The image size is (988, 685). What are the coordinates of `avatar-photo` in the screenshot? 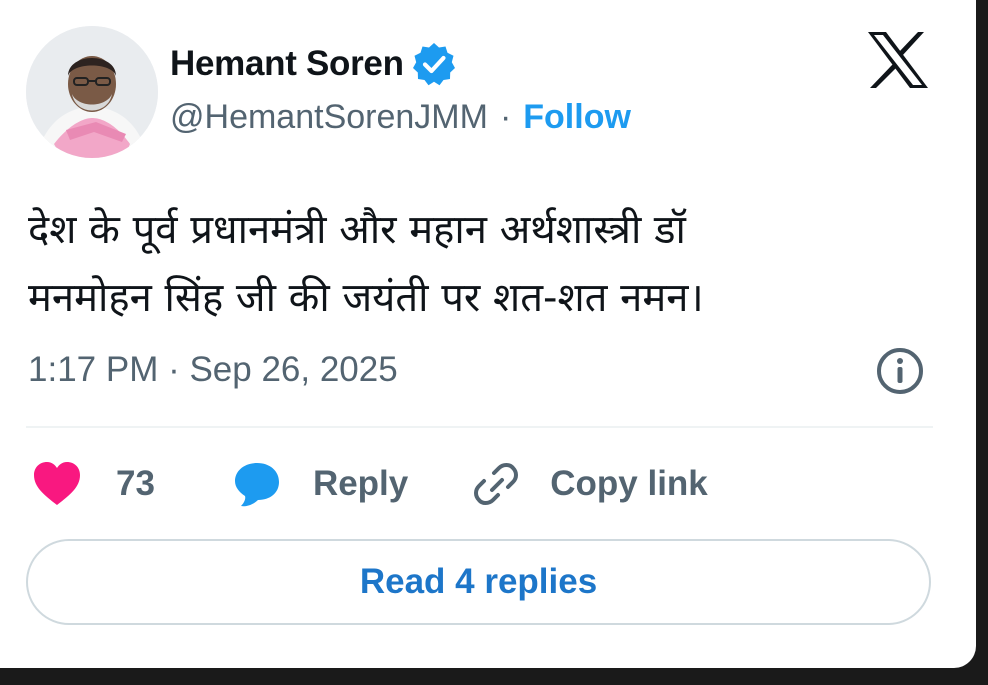 It's located at (92, 92).